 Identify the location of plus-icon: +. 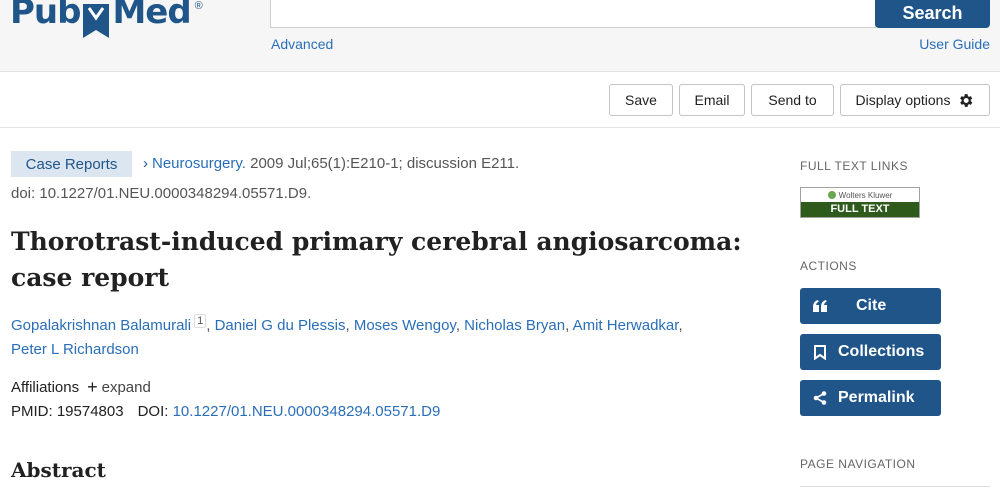
(92, 387).